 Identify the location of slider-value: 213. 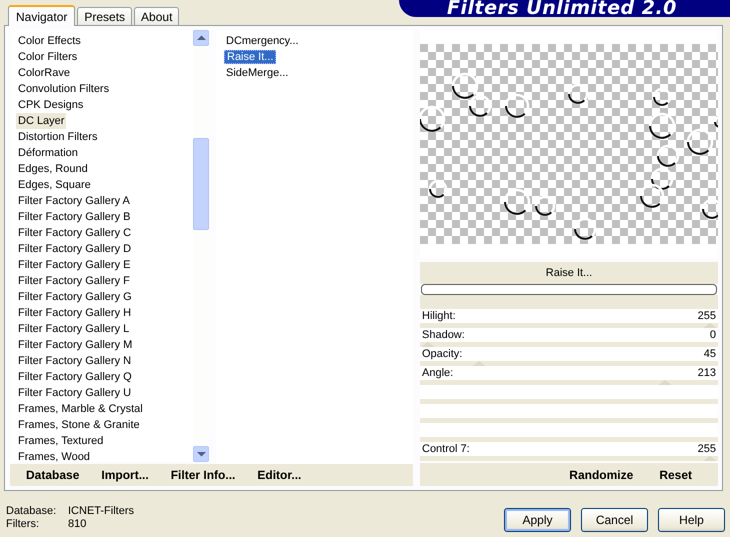
(707, 373).